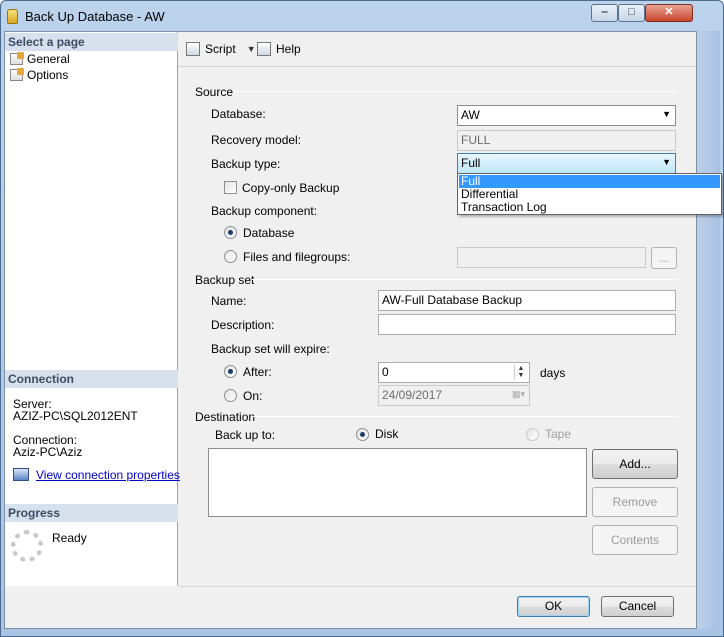 The height and width of the screenshot is (637, 724). I want to click on database-label: Database:, so click(238, 114).